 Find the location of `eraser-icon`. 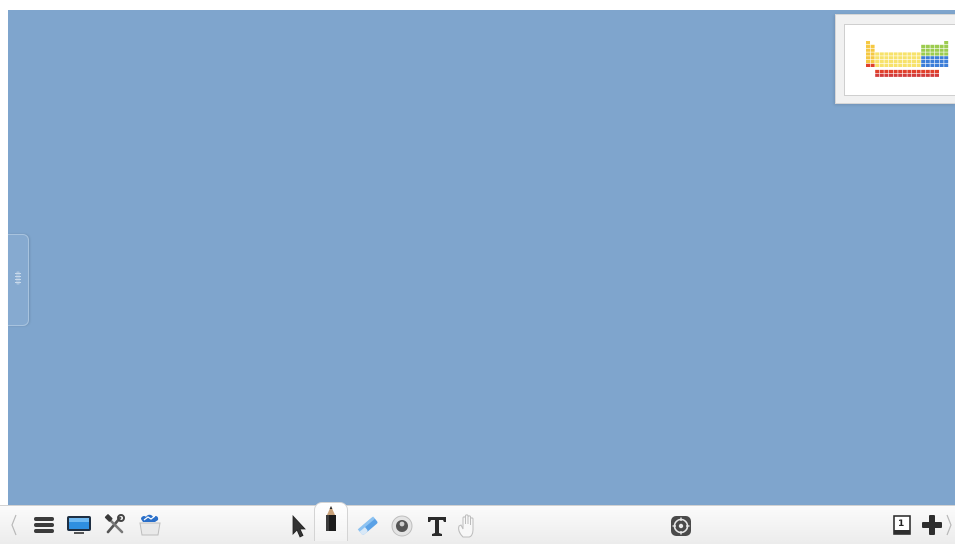

eraser-icon is located at coordinates (368, 526).